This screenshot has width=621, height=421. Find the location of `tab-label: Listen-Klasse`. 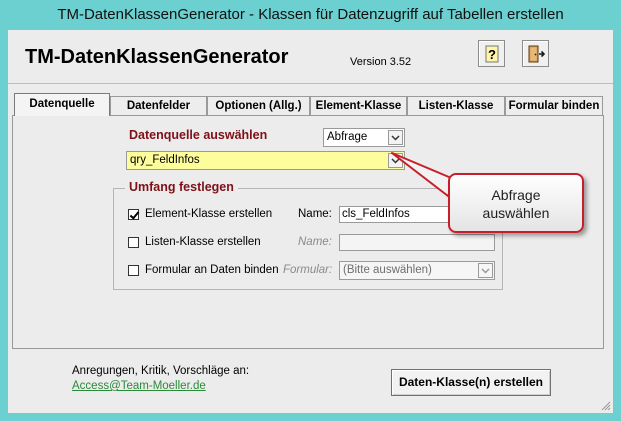

tab-label: Listen-Klasse is located at coordinates (456, 106).